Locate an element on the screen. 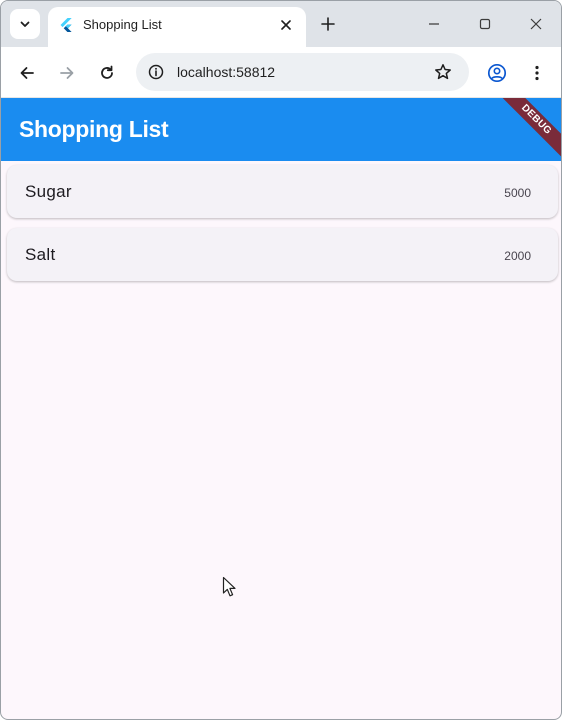 Image resolution: width=562 pixels, height=720 pixels. browser-menu-button is located at coordinates (537, 73).